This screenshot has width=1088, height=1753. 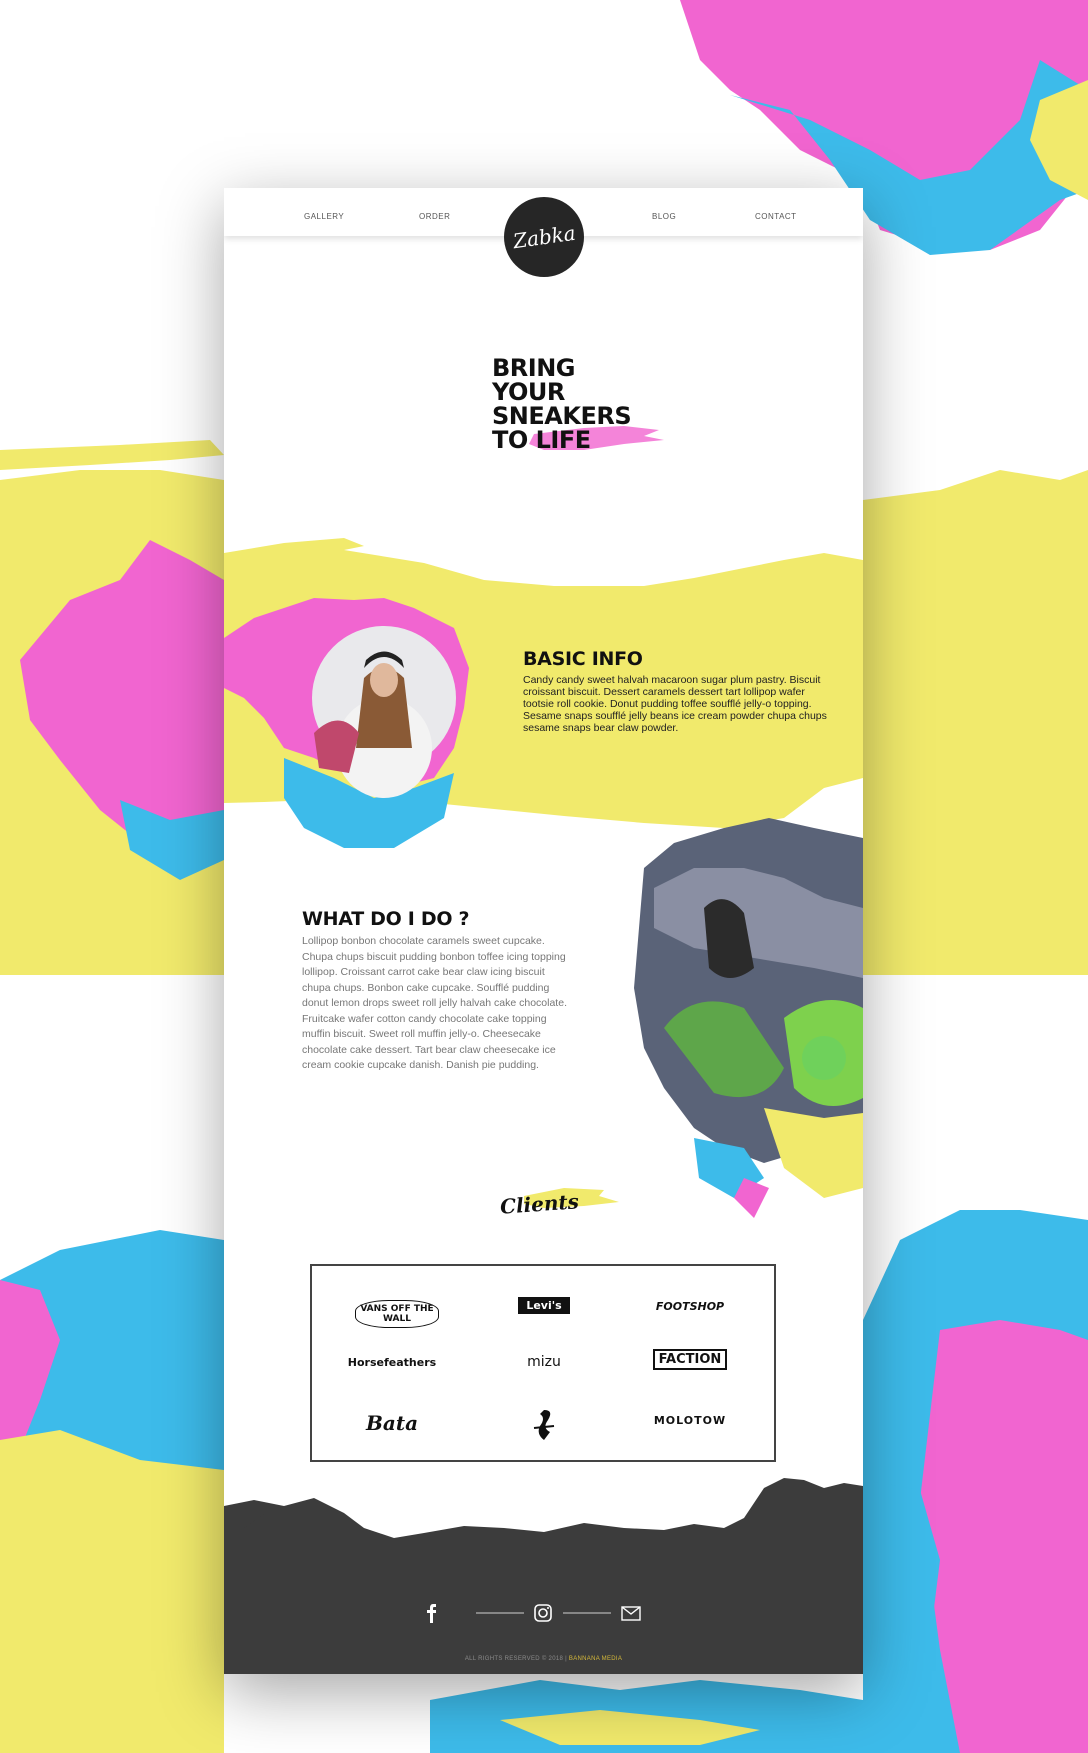 I want to click on credit-link: BANNANA MEDIA, so click(x=595, y=1659).